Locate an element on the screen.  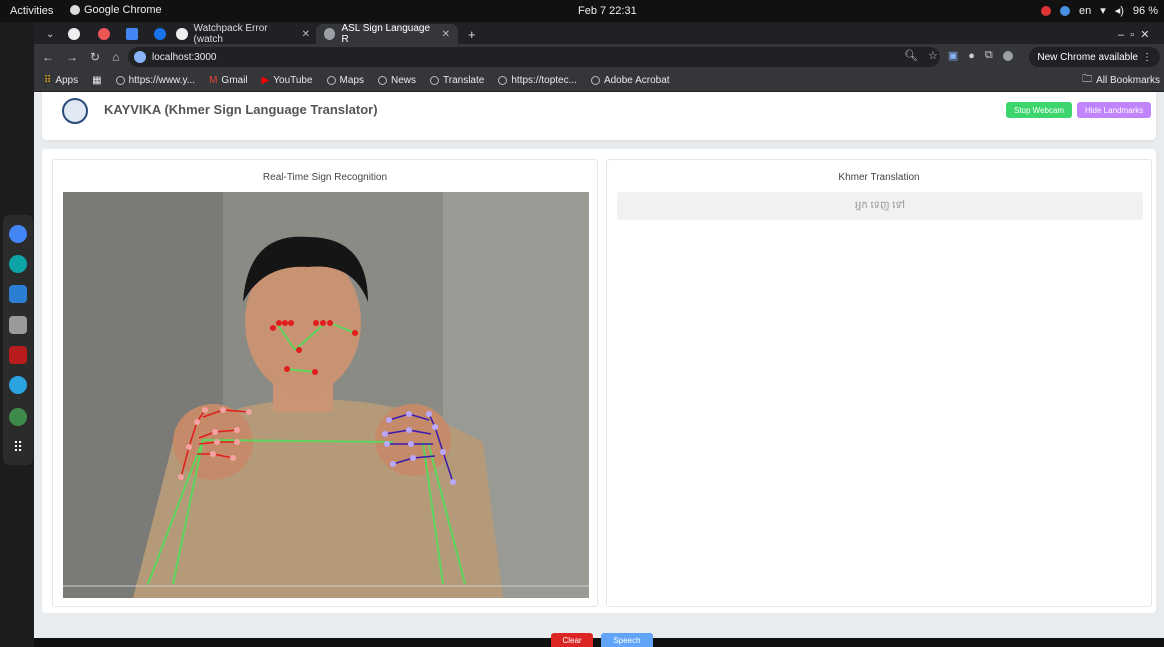
application-dock: ⠿ is located at coordinates (18, 340).